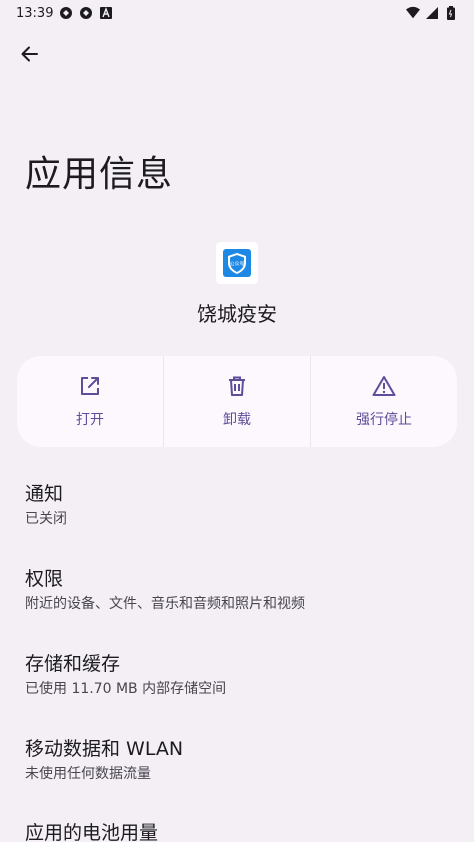  I want to click on status-right, so click(432, 13).